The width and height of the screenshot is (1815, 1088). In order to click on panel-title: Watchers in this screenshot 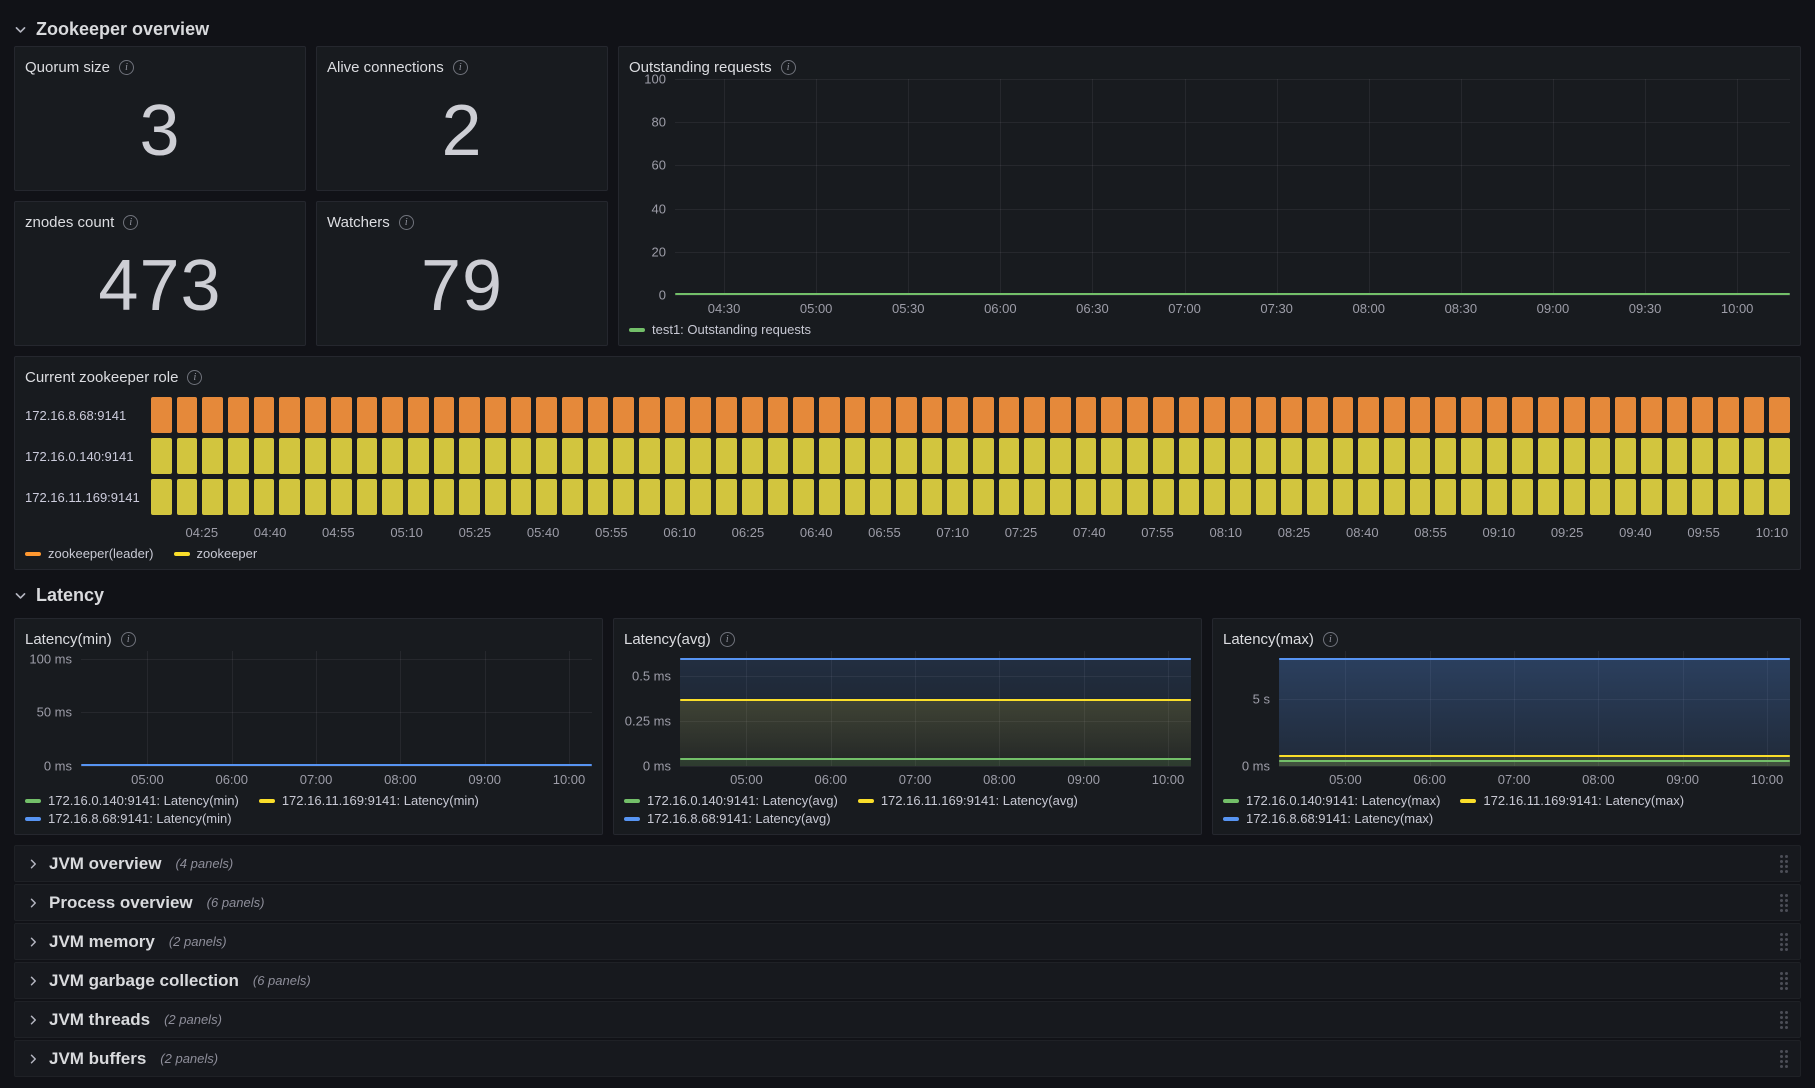, I will do `click(358, 222)`.